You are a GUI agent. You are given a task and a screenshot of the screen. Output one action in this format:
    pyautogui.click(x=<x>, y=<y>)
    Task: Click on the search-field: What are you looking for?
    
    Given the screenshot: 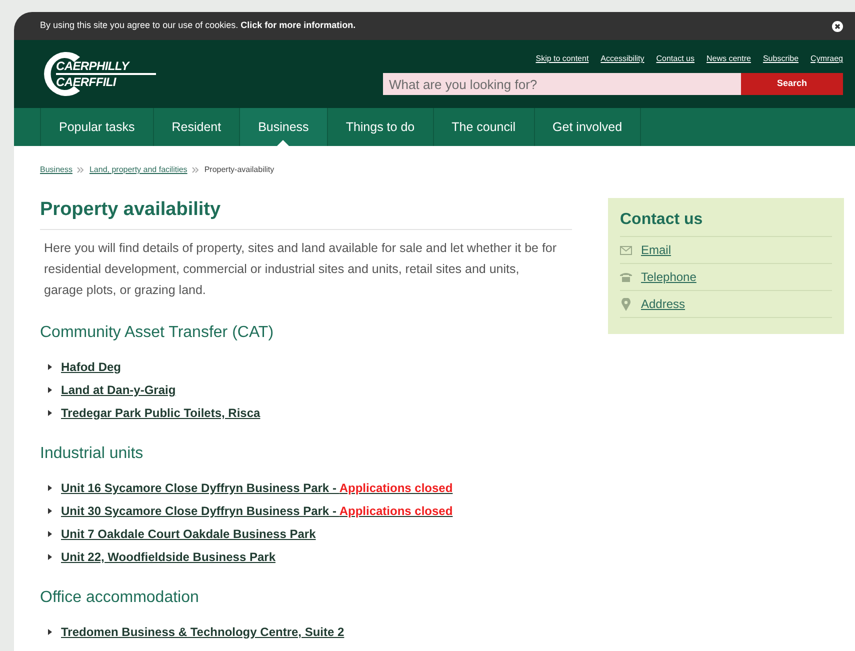 What is the action you would take?
    pyautogui.click(x=562, y=84)
    